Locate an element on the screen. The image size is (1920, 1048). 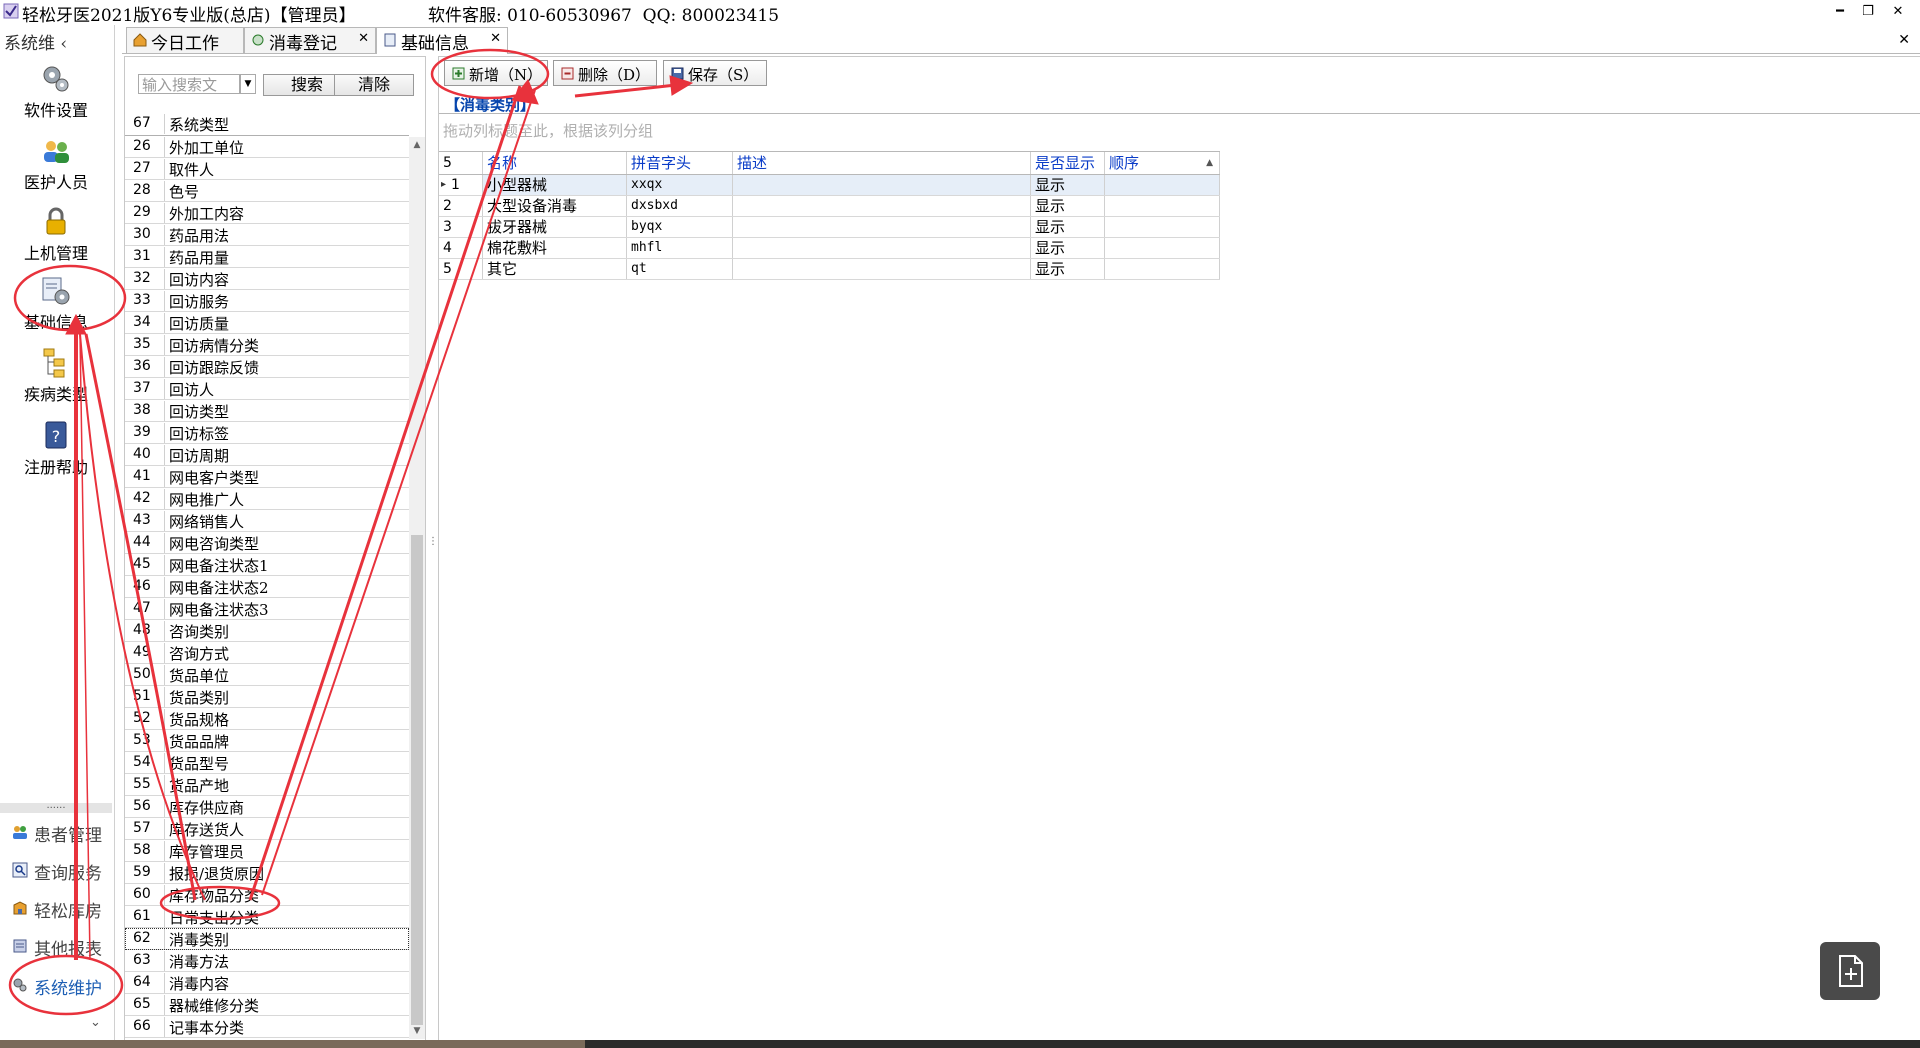
sidebar-item-registration-help: ? 注册帮助 is located at coordinates (56, 453).